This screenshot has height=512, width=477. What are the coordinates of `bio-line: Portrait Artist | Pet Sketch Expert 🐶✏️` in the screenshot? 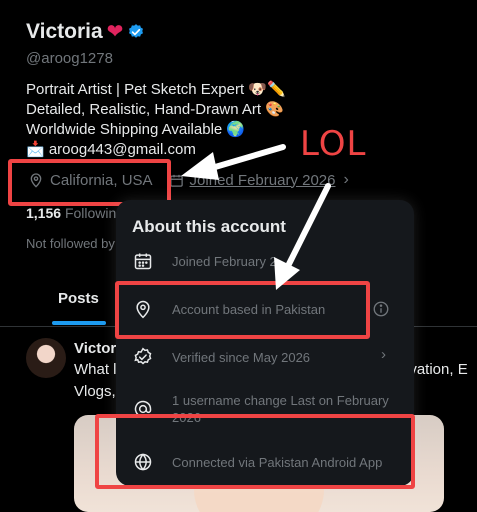 It's located at (156, 89).